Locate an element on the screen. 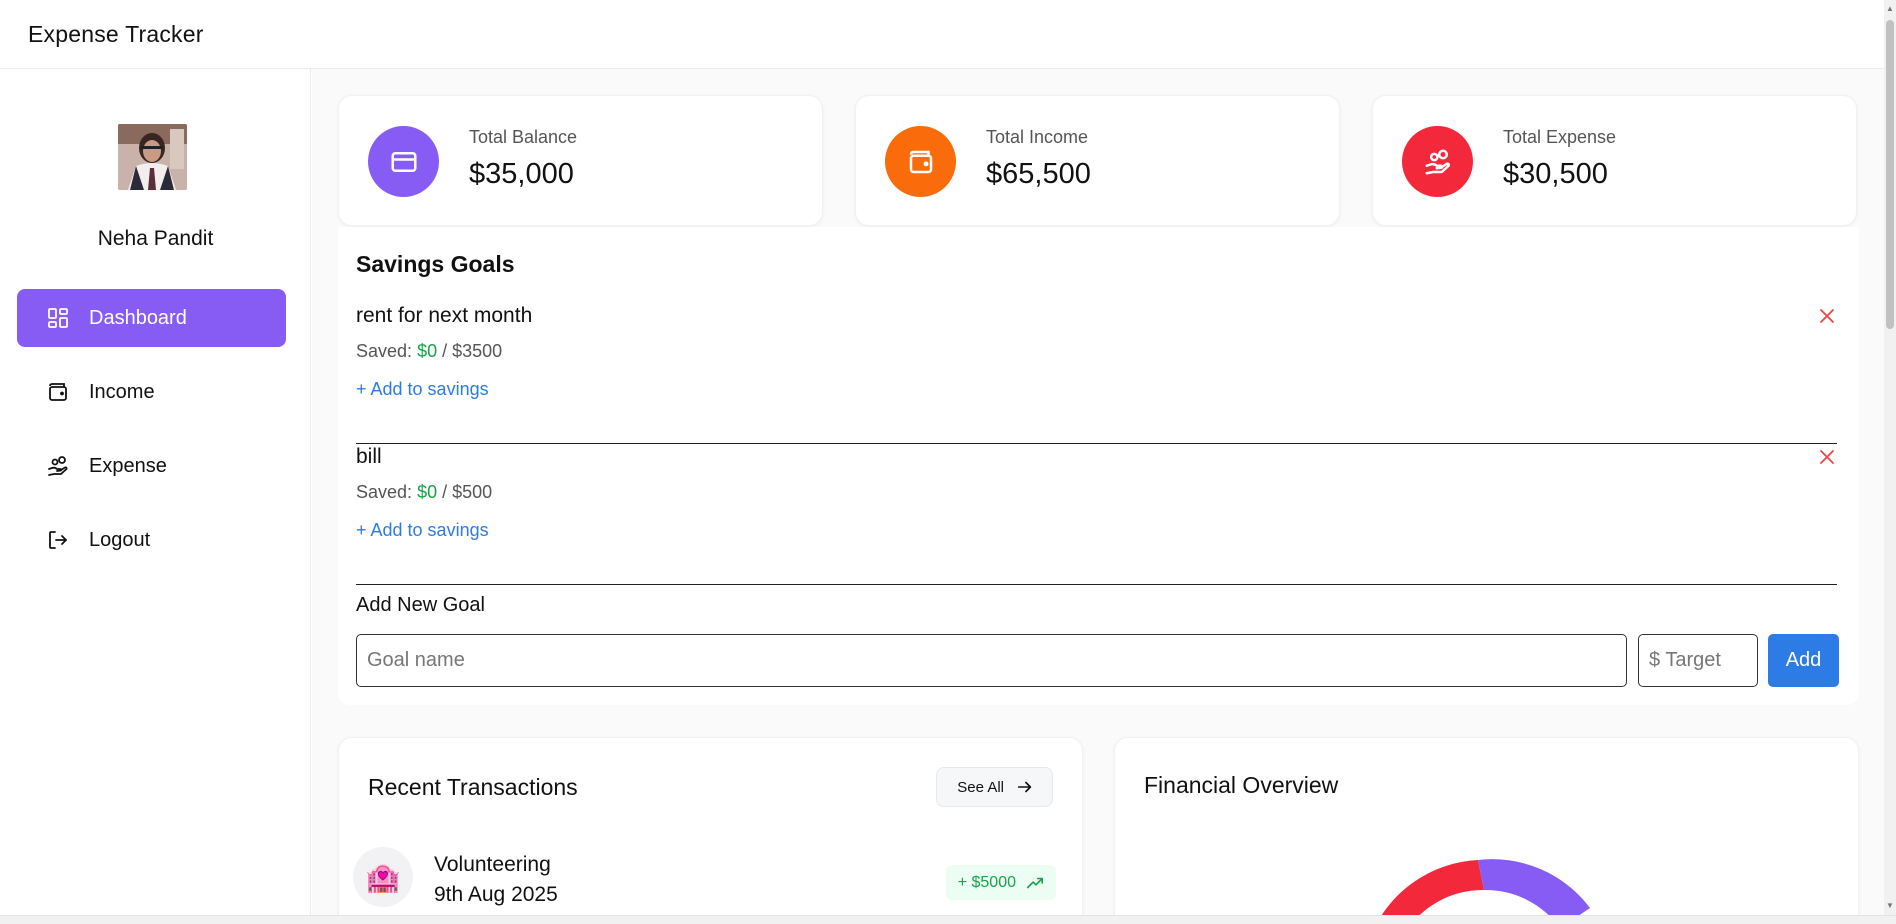 The image size is (1896, 924). goal-name-input is located at coordinates (991, 660).